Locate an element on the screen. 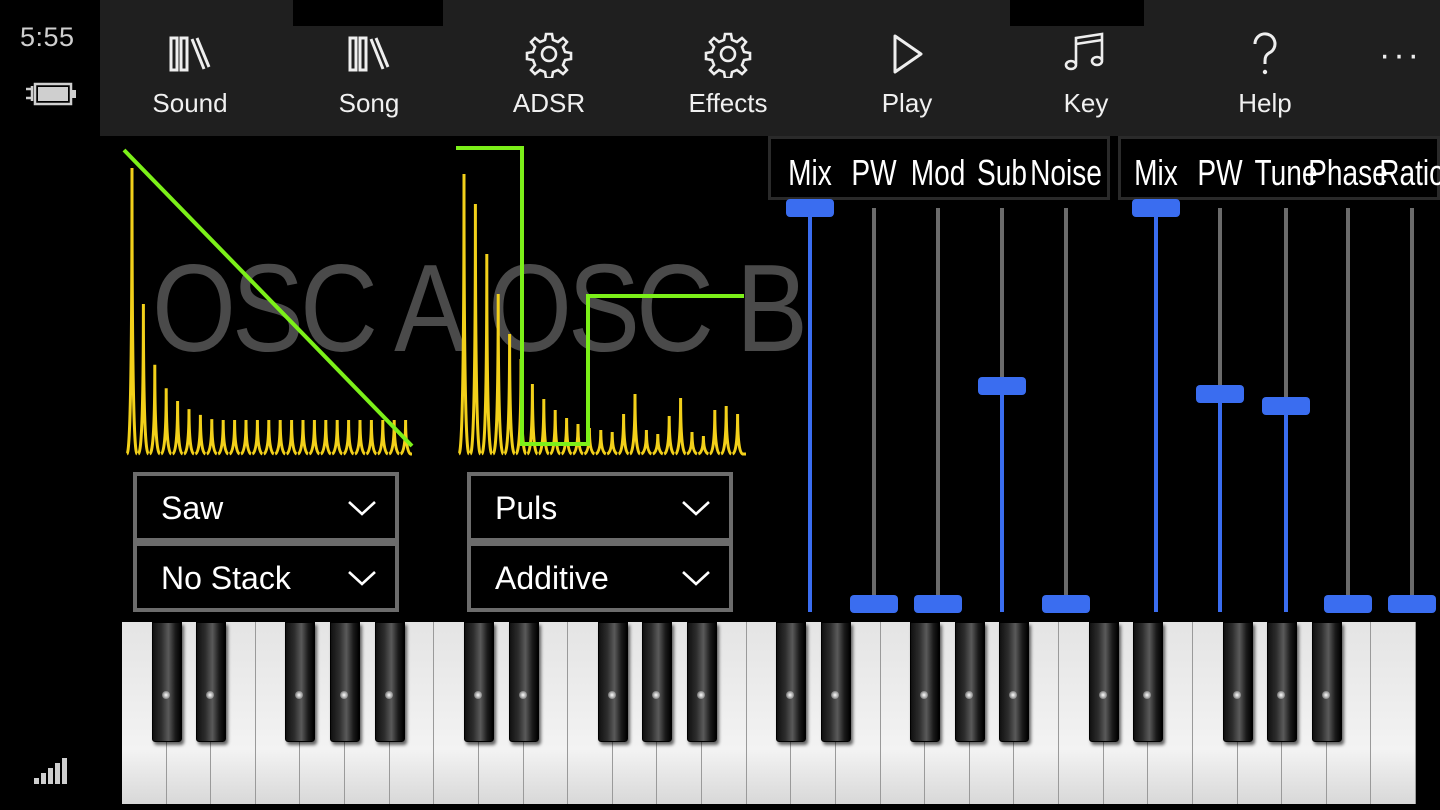 The width and height of the screenshot is (1440, 810). play-icon is located at coordinates (908, 54).